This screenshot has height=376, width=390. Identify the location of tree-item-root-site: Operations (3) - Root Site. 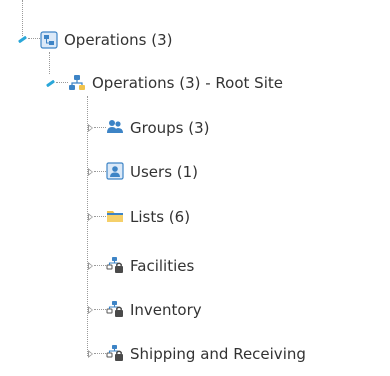
(210, 82).